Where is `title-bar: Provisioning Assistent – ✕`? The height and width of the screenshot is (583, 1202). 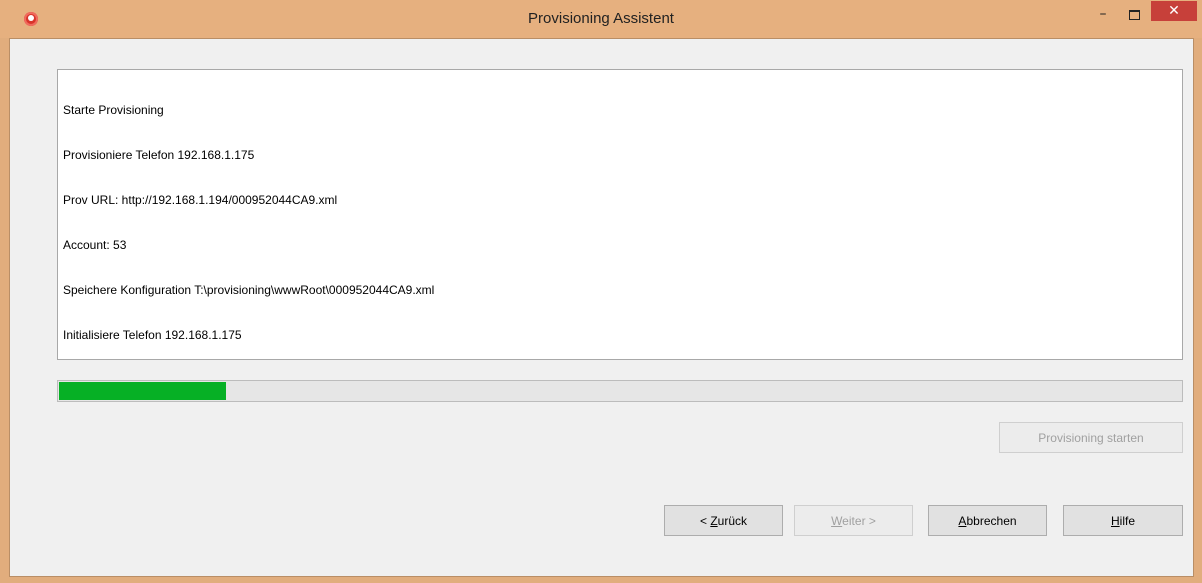
title-bar: Provisioning Assistent – ✕ is located at coordinates (601, 19).